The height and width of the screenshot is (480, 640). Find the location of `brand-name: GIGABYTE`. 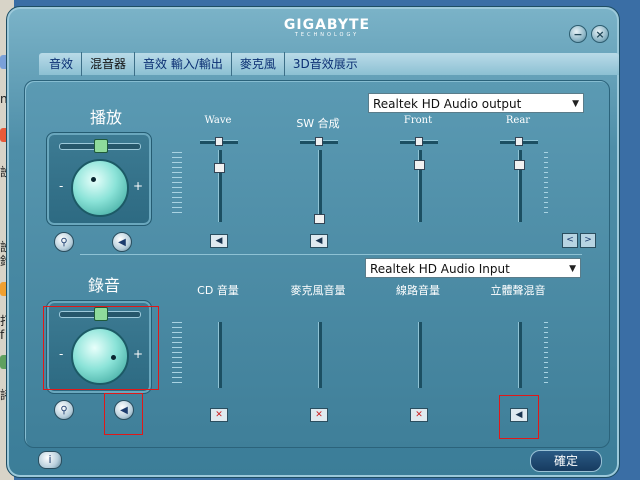

brand-name: GIGABYTE is located at coordinates (327, 25).